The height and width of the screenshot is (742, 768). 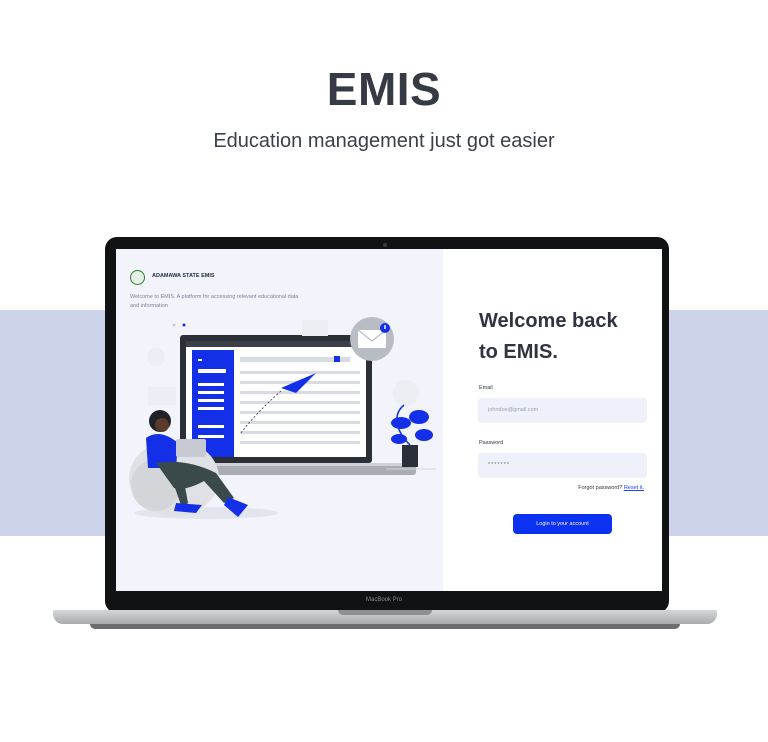 What do you see at coordinates (562, 524) in the screenshot?
I see `login-button: Login to your account` at bounding box center [562, 524].